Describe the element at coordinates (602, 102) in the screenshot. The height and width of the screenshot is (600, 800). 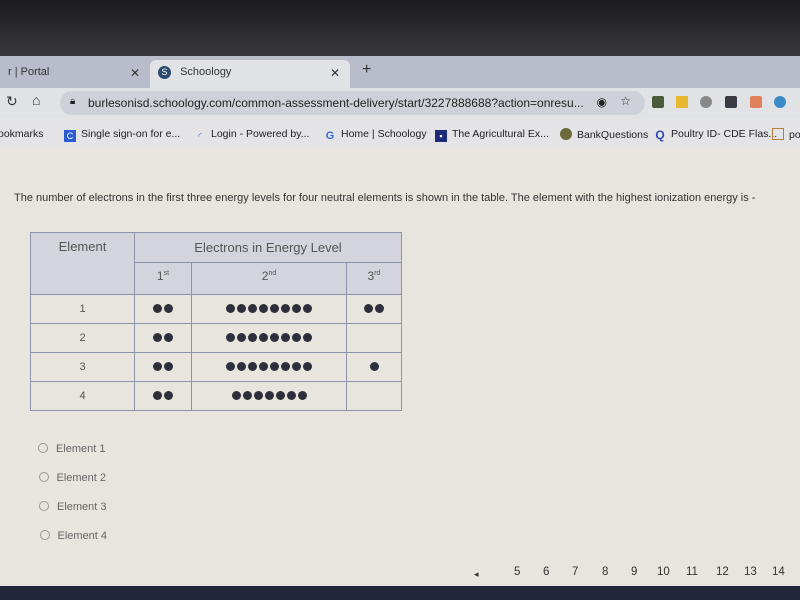
I see `location-icon: ◉` at that location.